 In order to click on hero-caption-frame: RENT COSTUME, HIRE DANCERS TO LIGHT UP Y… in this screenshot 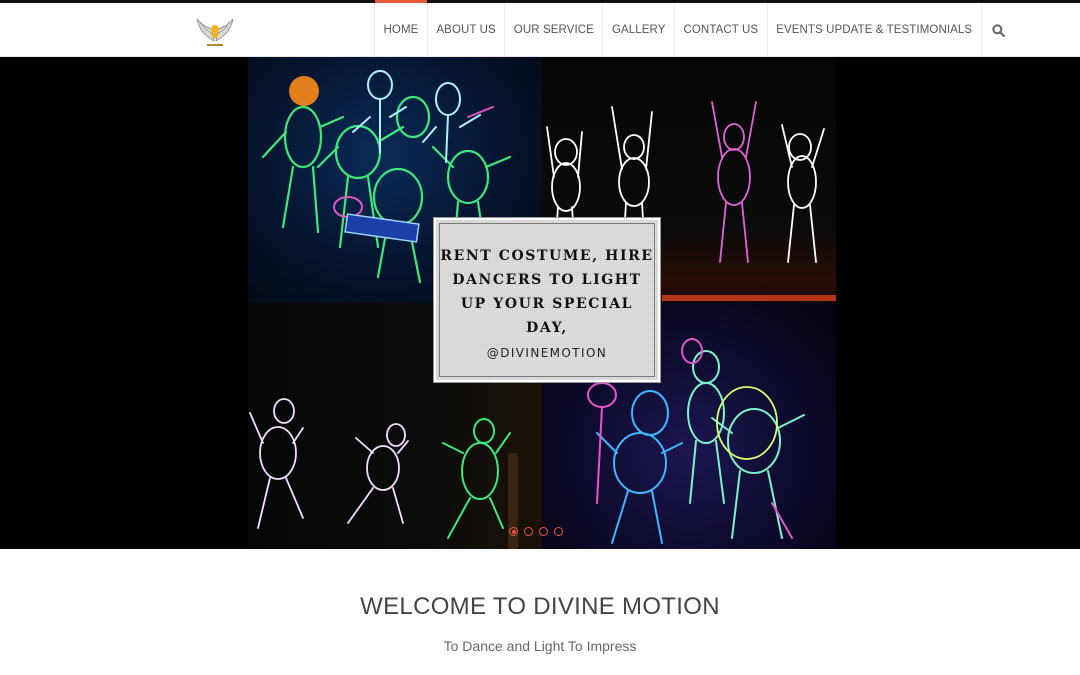, I will do `click(547, 300)`.